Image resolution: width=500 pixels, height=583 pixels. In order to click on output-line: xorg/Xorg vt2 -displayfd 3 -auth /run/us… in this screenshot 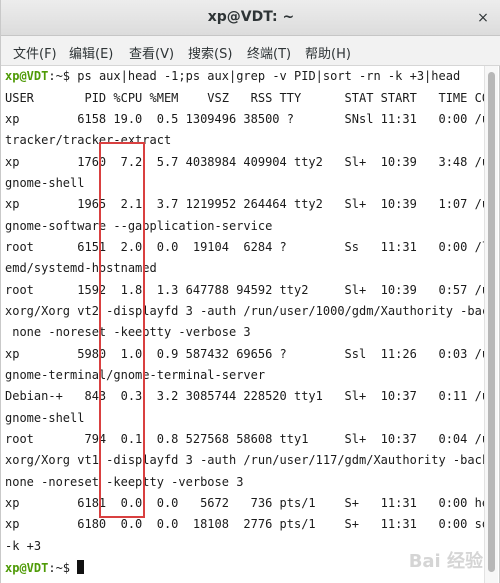, I will do `click(245, 311)`.